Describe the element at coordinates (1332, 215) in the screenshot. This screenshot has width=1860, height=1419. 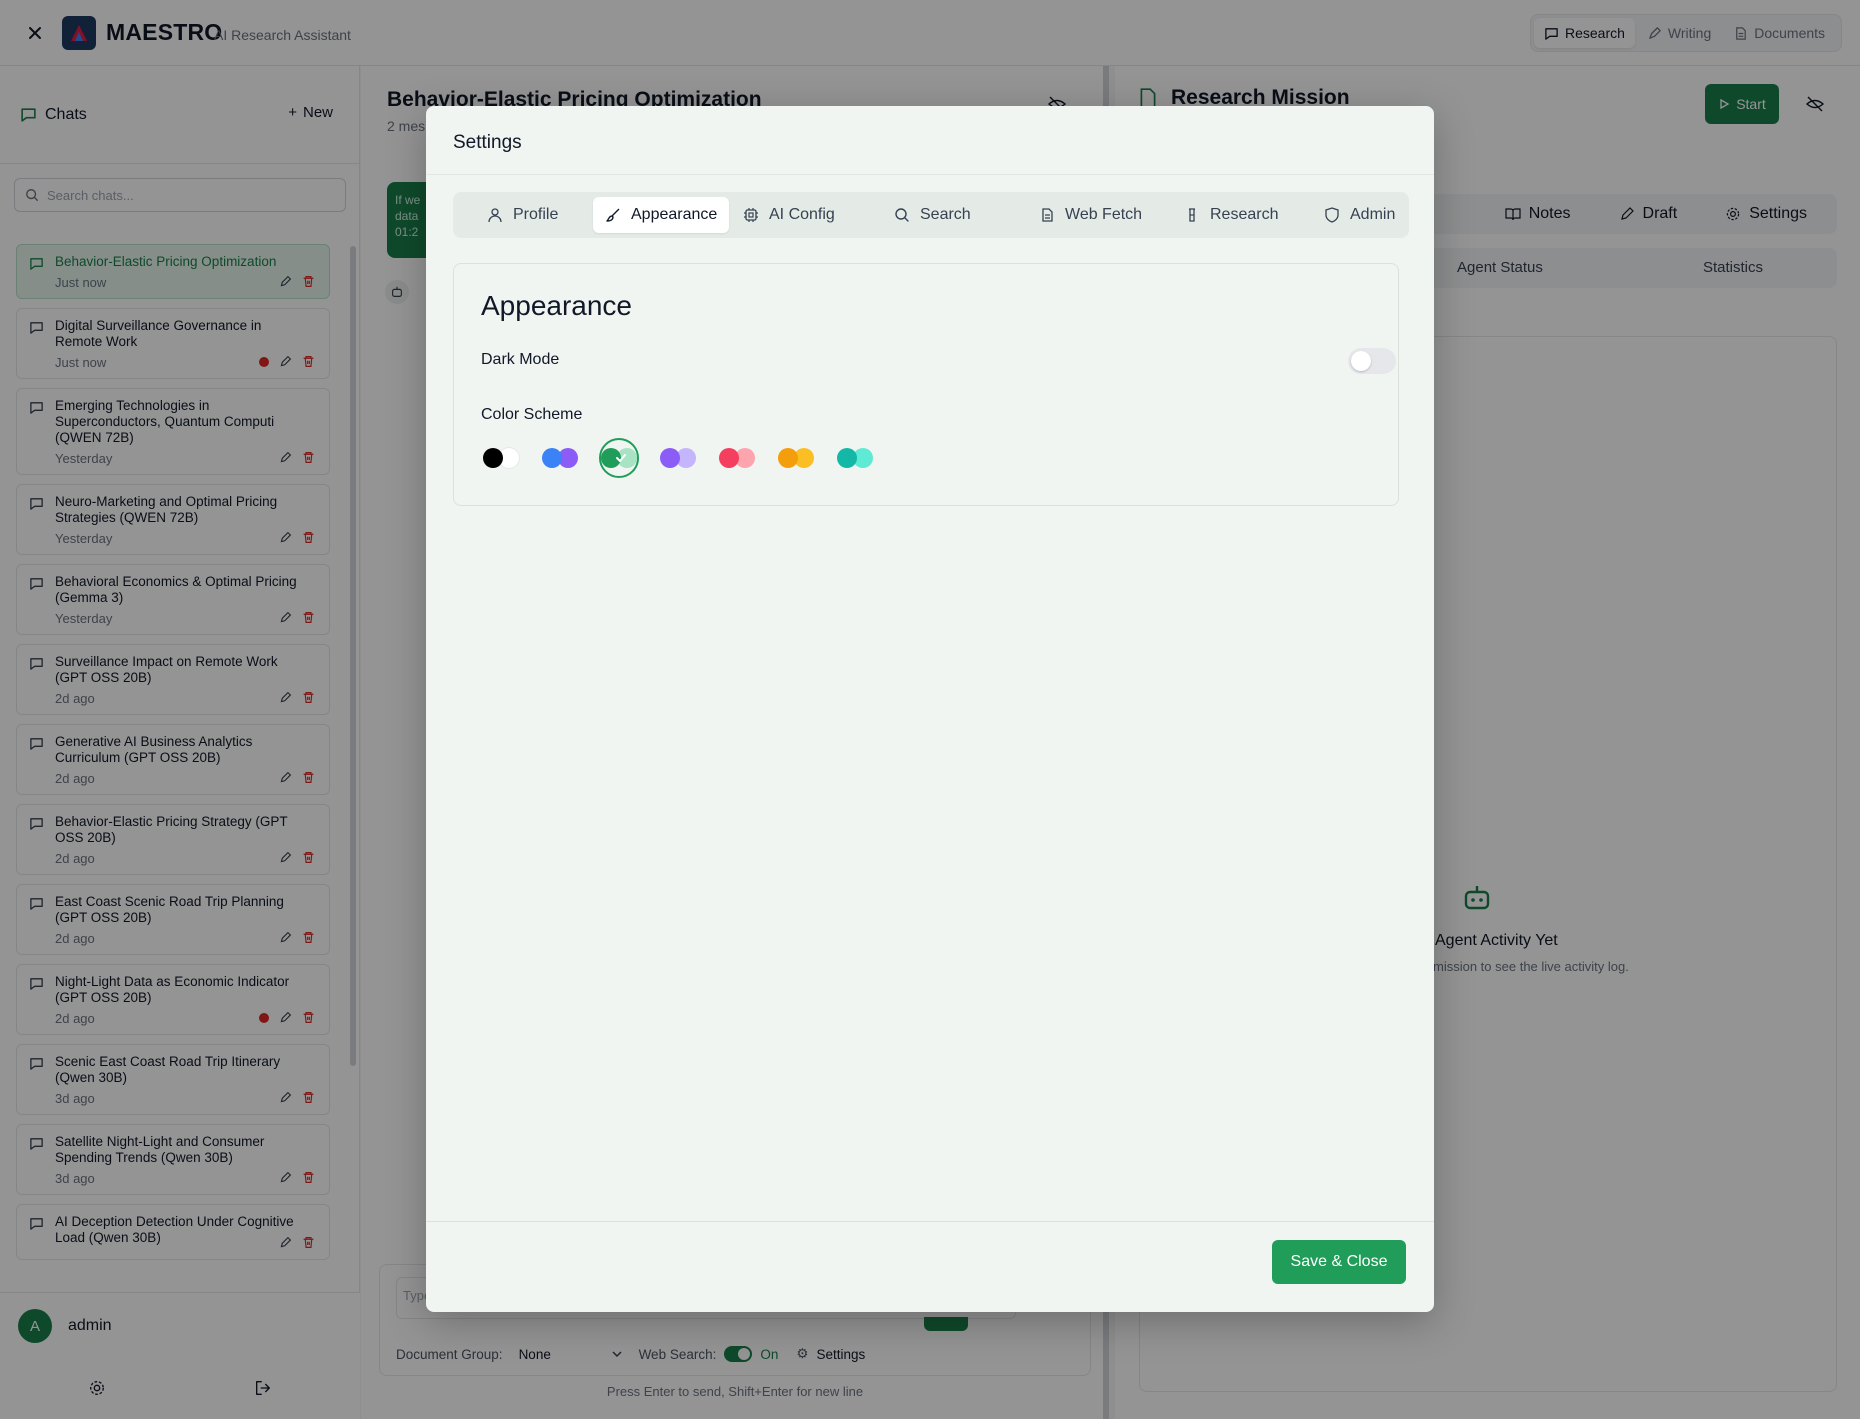
I see `shield-icon` at that location.